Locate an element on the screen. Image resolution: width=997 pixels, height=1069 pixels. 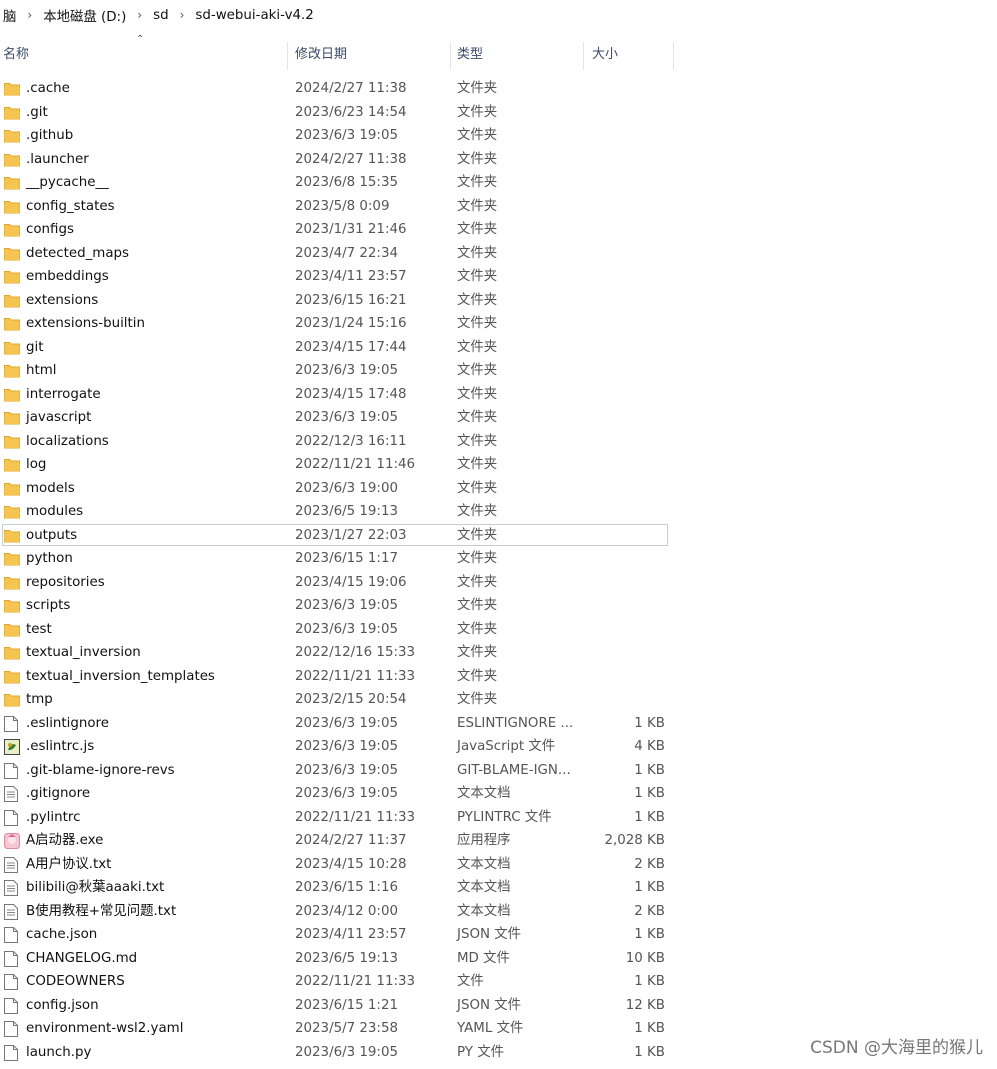
file-name: CODEOWNERS is located at coordinates (75, 981).